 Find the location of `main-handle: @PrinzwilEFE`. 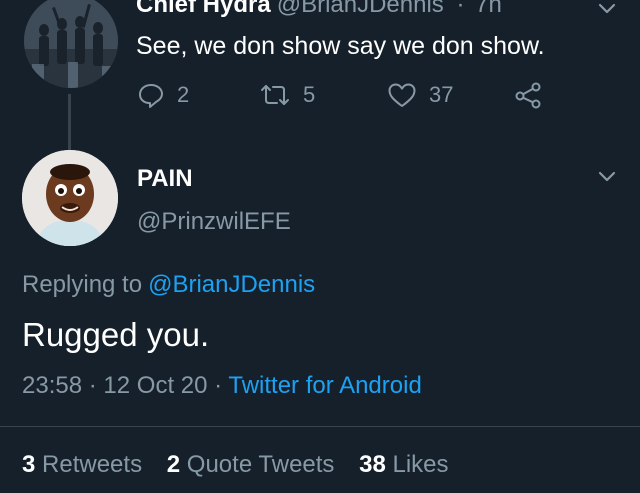

main-handle: @PrinzwilEFE is located at coordinates (214, 222).